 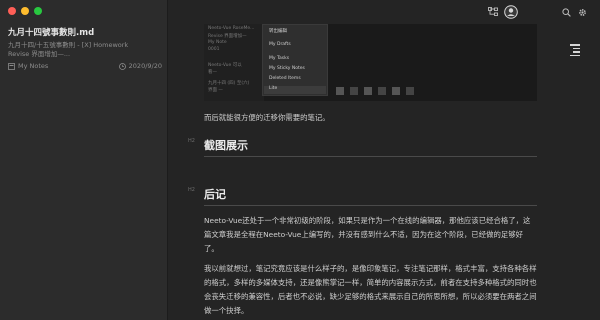 What do you see at coordinates (280, 44) in the screenshot?
I see `menu-item: My Drafts` at bounding box center [280, 44].